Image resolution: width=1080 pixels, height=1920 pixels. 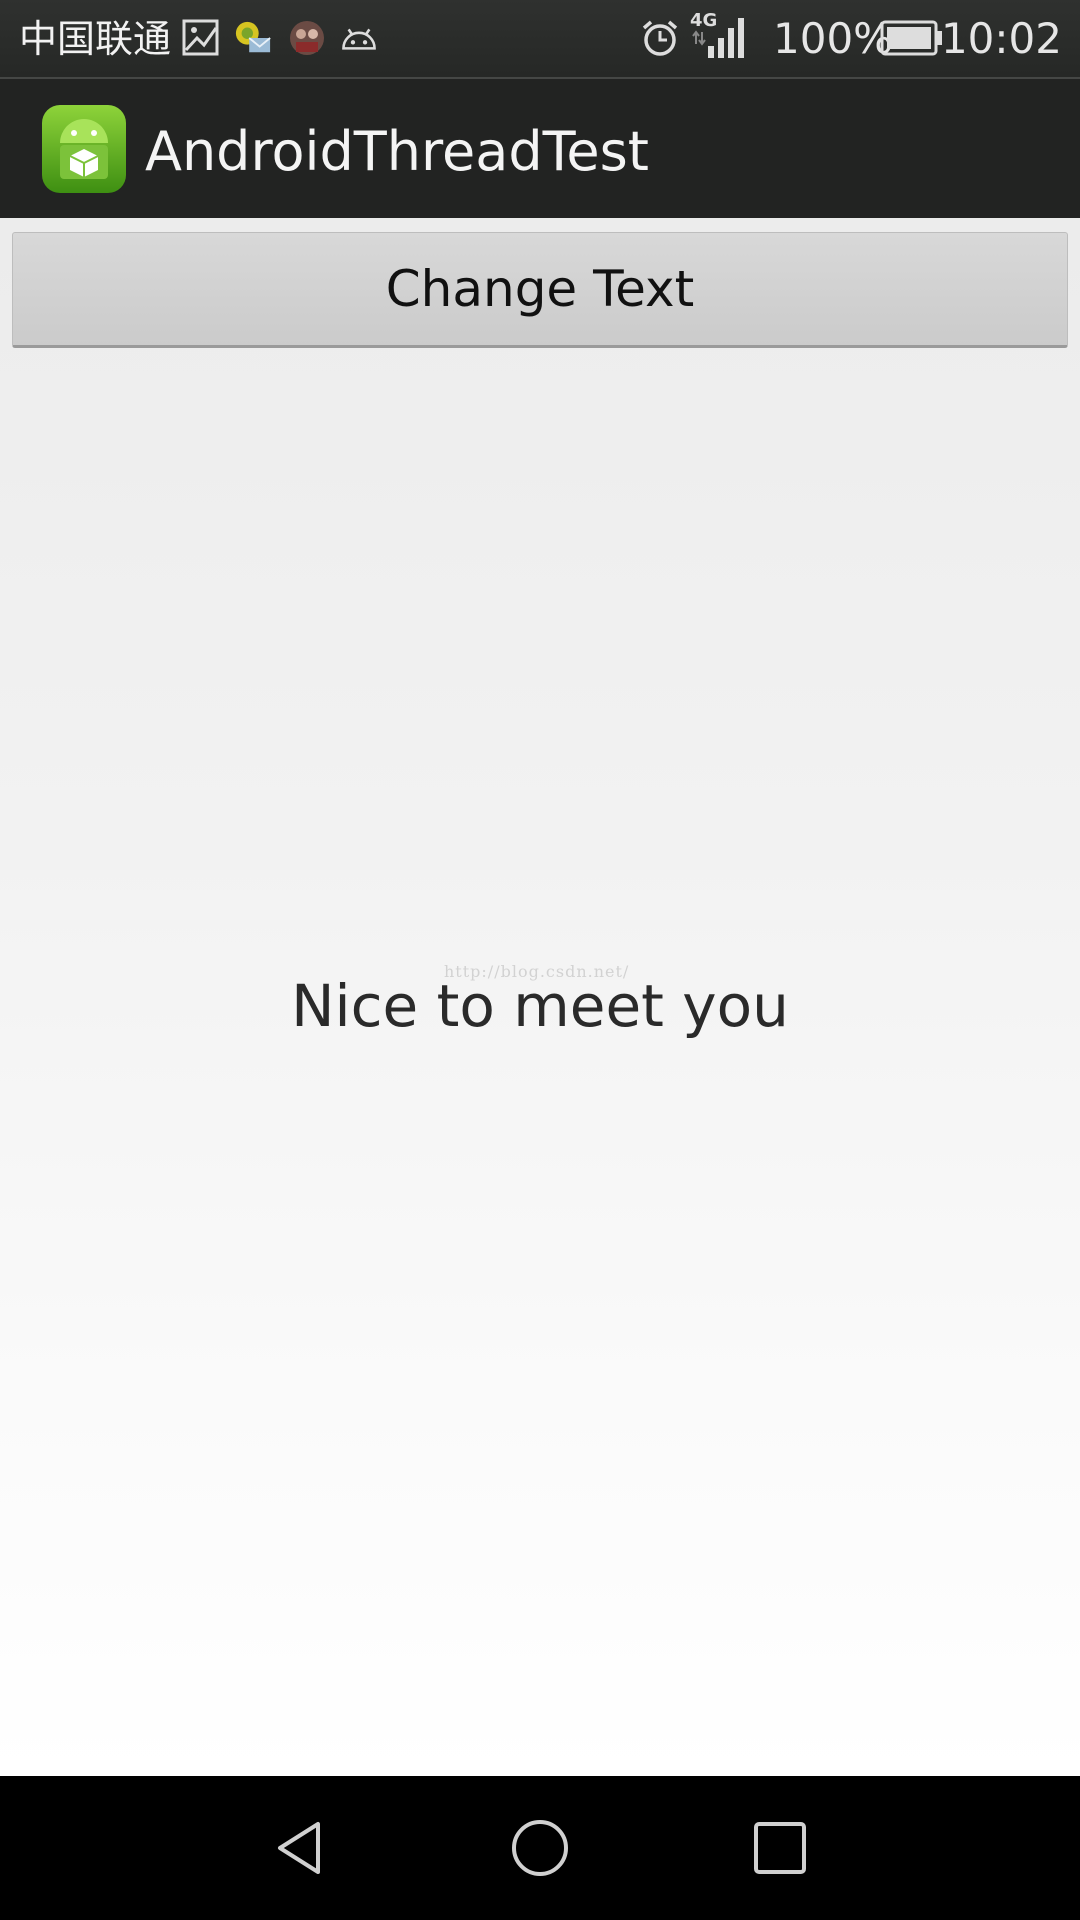 I want to click on avatar-icon, so click(x=307, y=38).